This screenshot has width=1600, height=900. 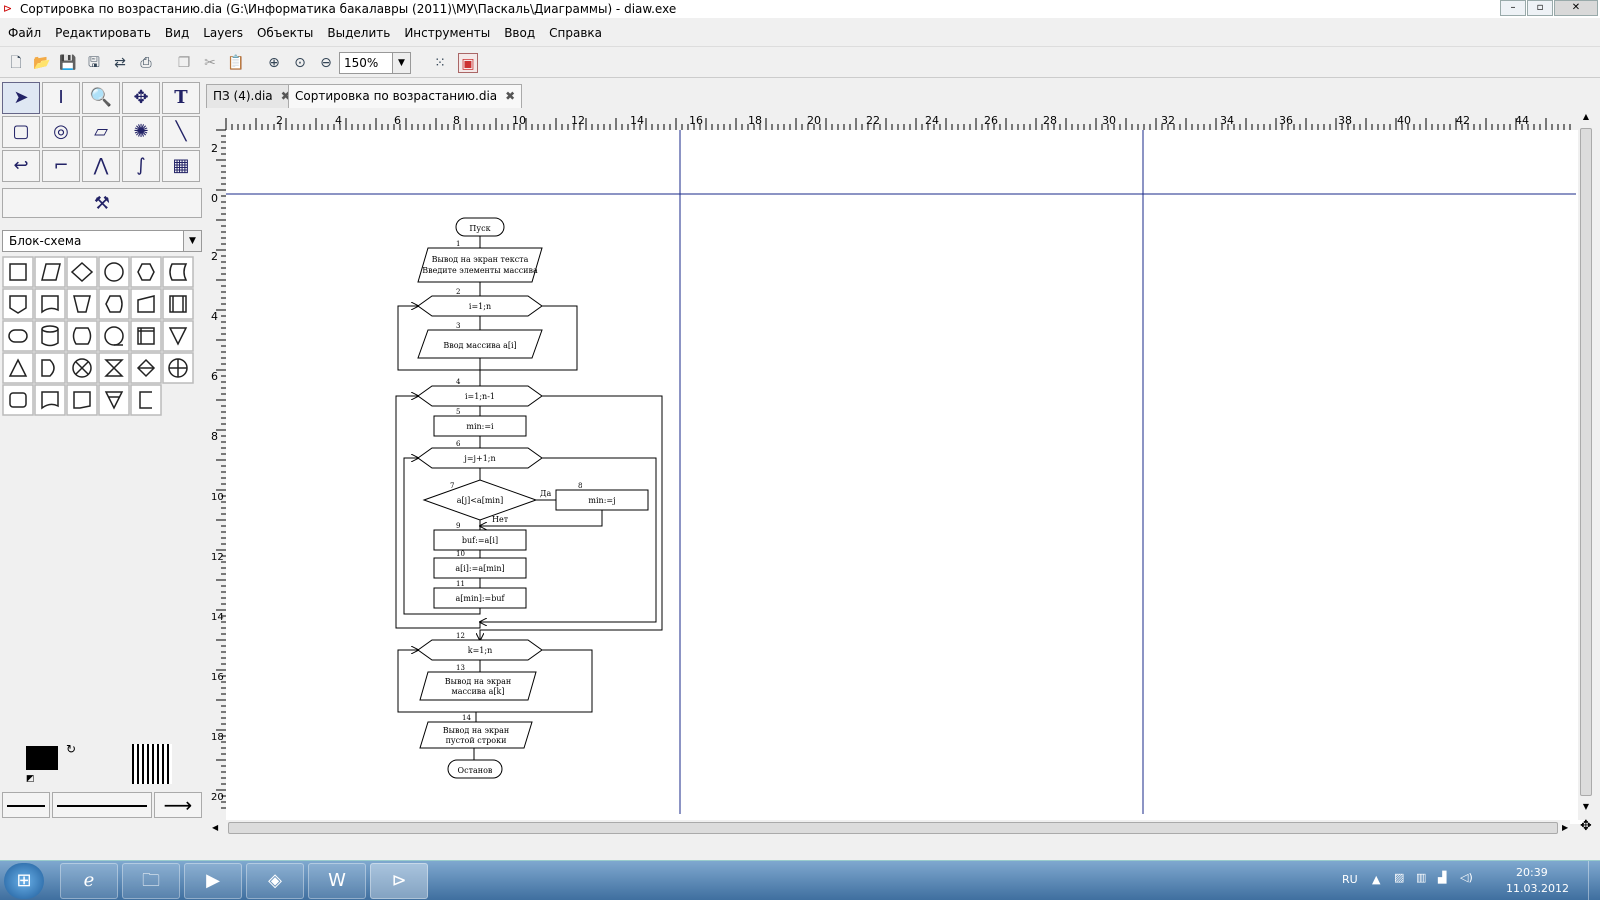 What do you see at coordinates (1586, 826) in the screenshot?
I see `navigation-icon: ✥` at bounding box center [1586, 826].